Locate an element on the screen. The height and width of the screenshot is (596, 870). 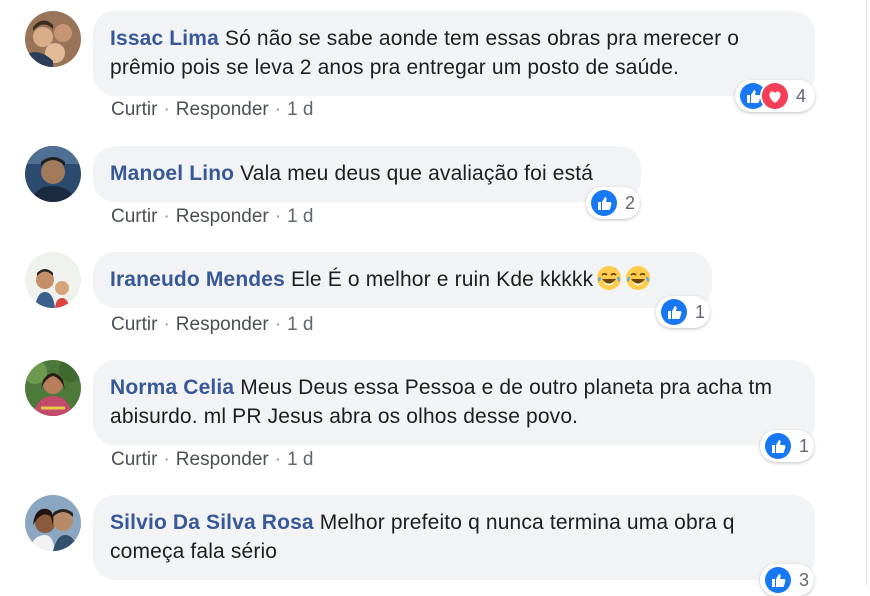
right-border is located at coordinates (866, 292).